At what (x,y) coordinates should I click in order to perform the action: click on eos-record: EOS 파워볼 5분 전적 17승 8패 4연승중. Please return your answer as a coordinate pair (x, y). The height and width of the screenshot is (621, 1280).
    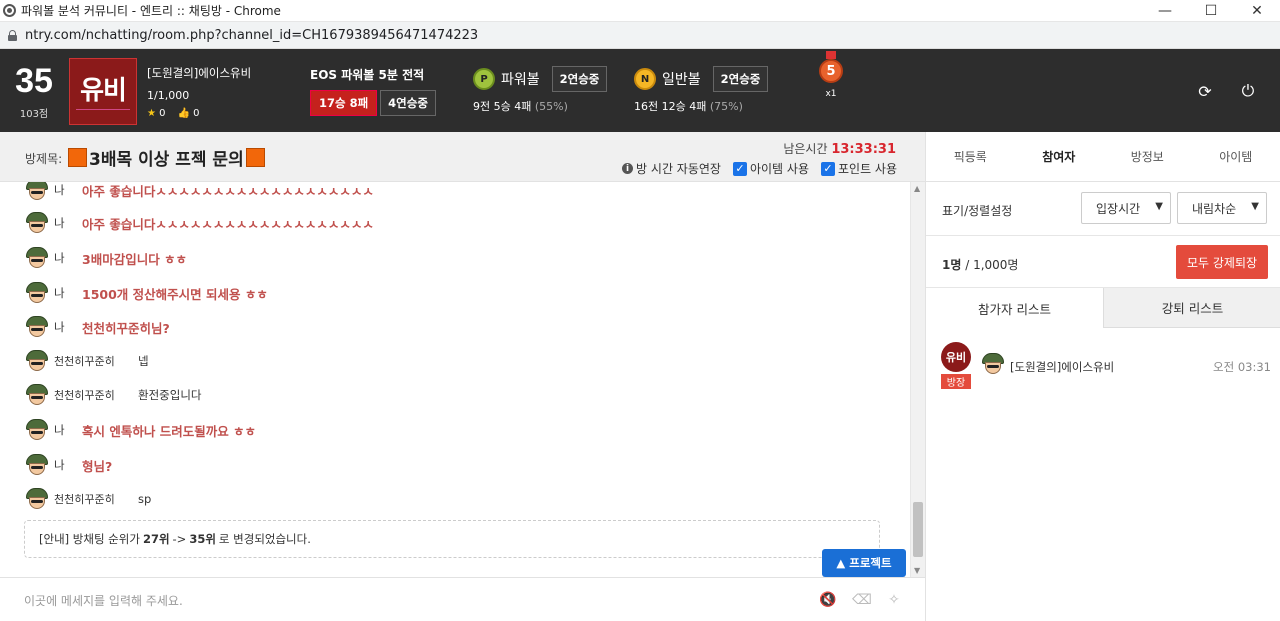
    Looking at the image, I should click on (373, 91).